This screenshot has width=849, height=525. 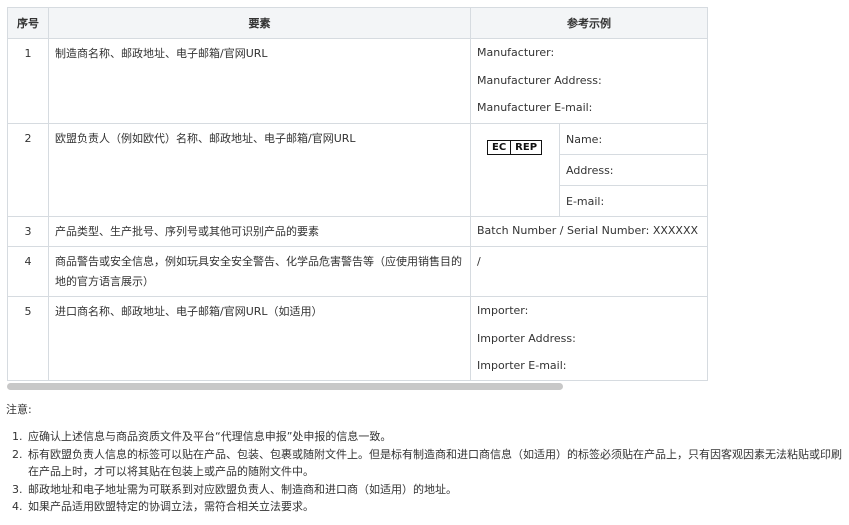 What do you see at coordinates (28, 338) in the screenshot?
I see `row-number: 5` at bounding box center [28, 338].